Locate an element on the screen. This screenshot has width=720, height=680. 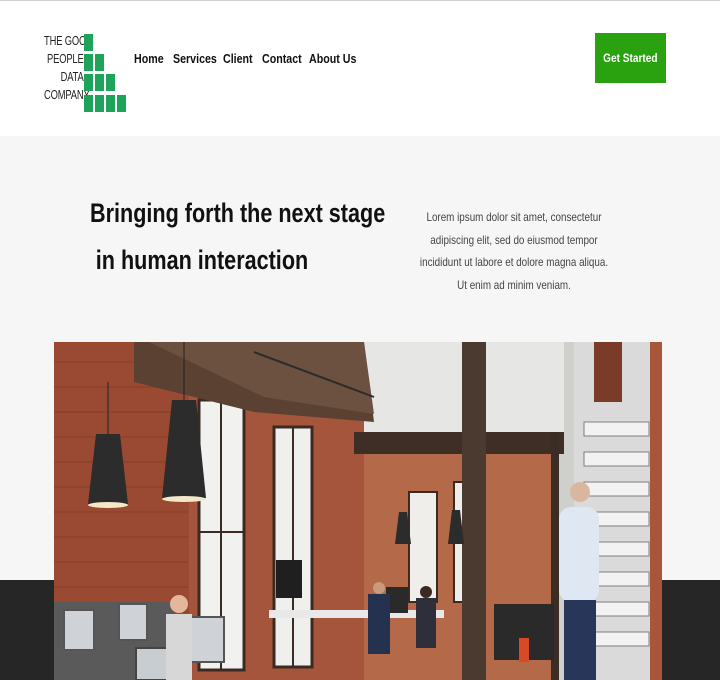
get-started-button: Get Started is located at coordinates (630, 58).